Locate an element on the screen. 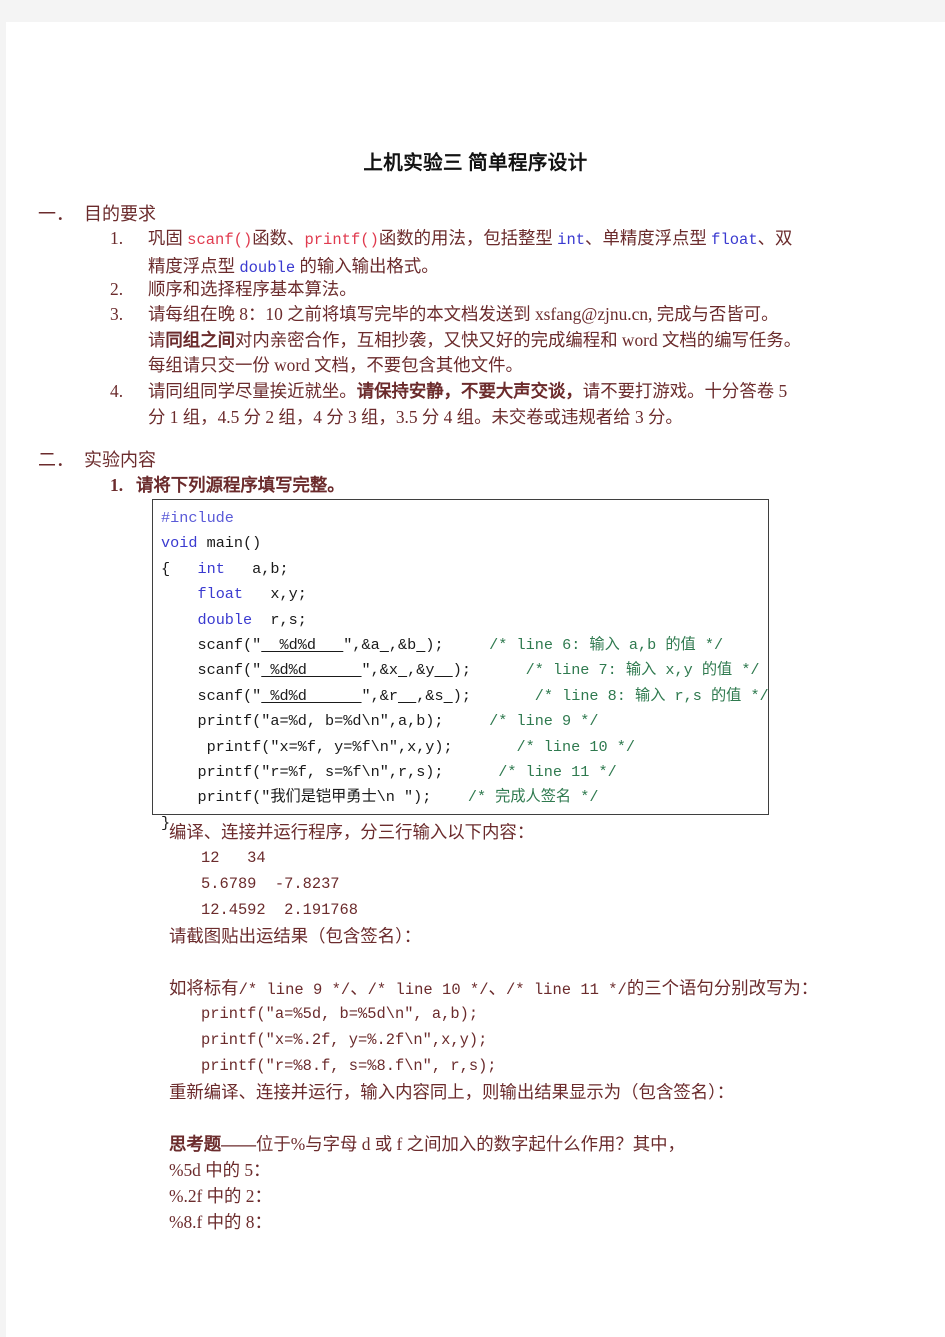 Image resolution: width=945 pixels, height=1337 pixels. text-run: 巩固 is located at coordinates (168, 238).